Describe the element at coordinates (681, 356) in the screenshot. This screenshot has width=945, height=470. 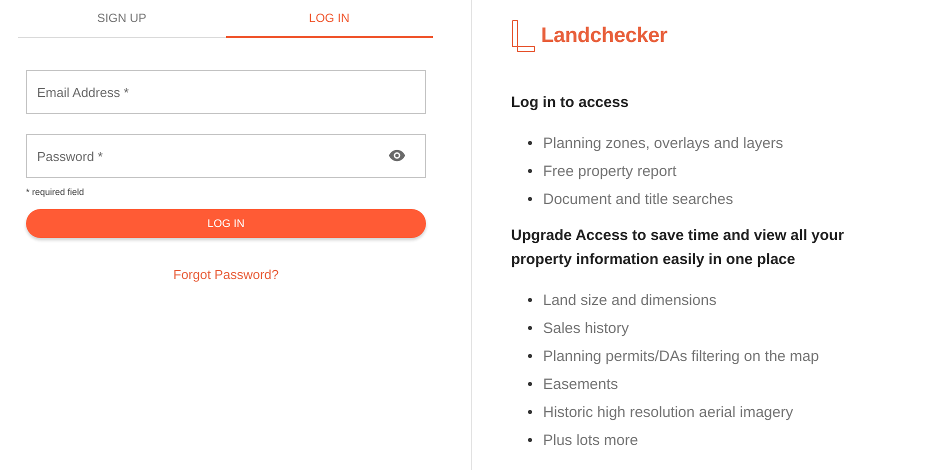
I see `feature-item: Planning permits/DAs filtering on the map` at that location.